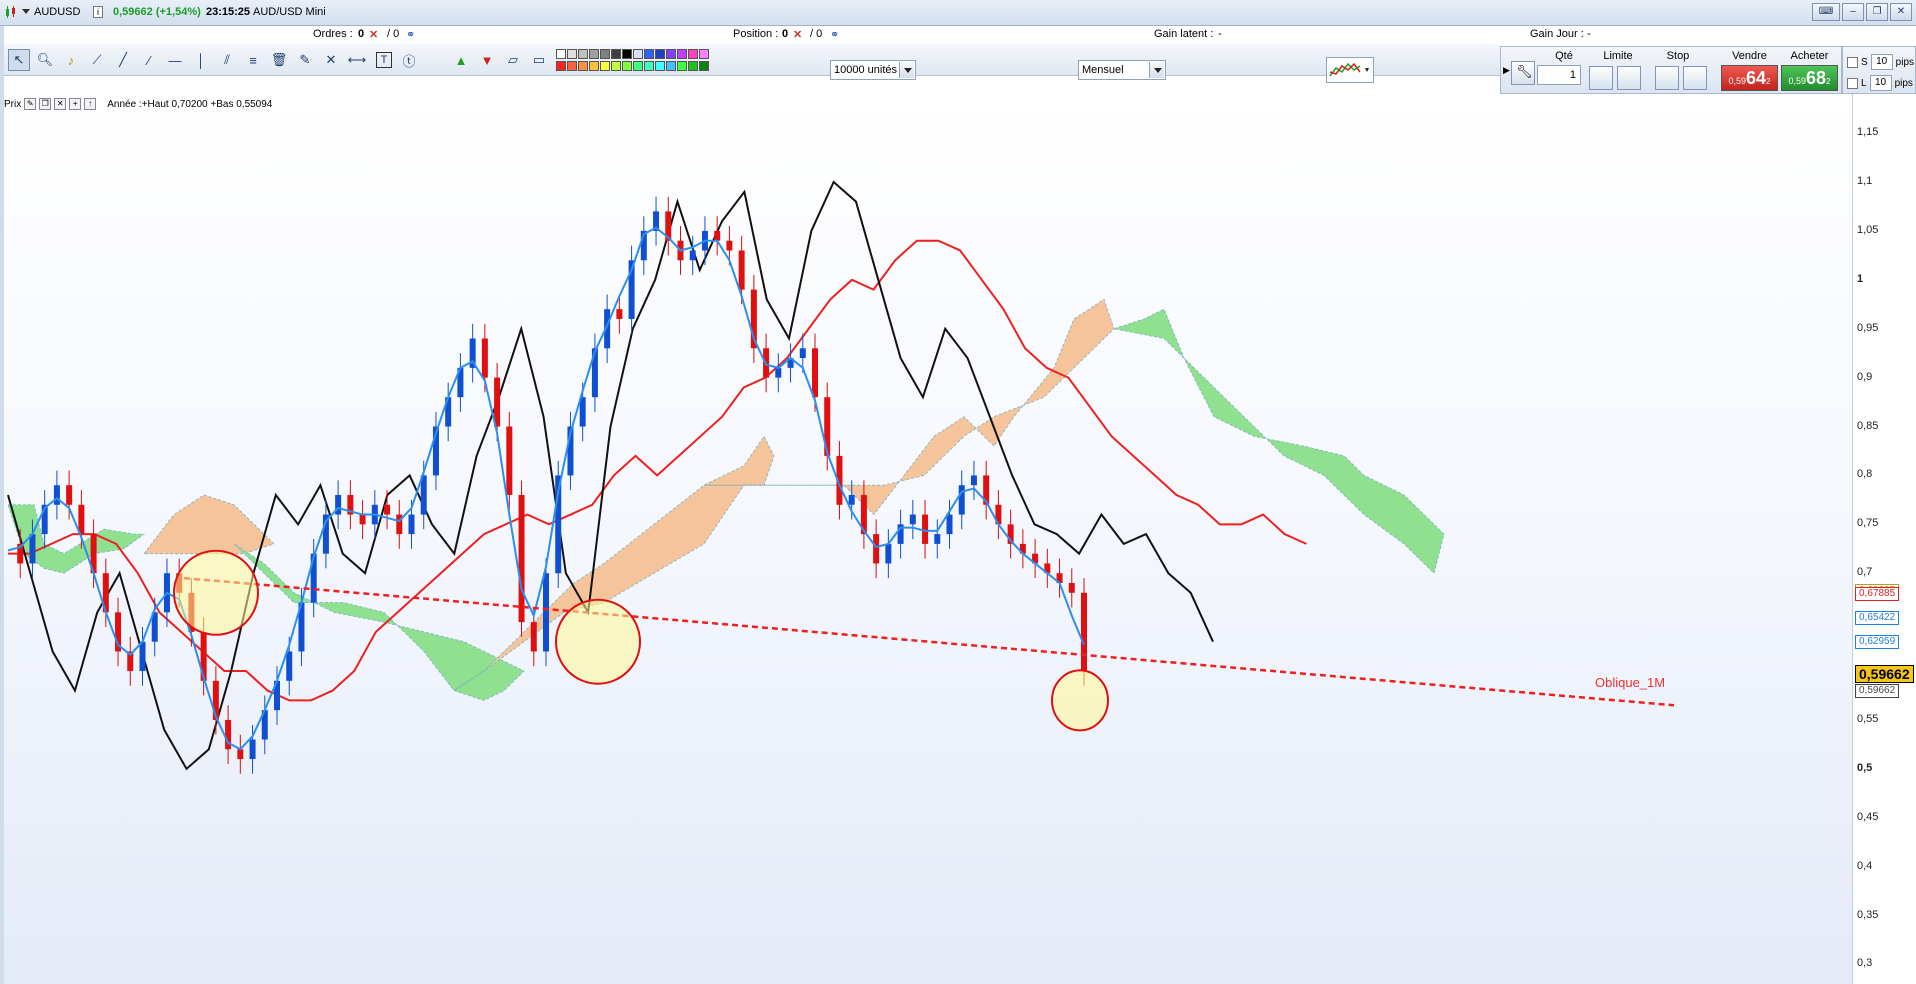  Describe the element at coordinates (1809, 78) in the screenshot. I see `buy-button: 0,59 68 2` at that location.